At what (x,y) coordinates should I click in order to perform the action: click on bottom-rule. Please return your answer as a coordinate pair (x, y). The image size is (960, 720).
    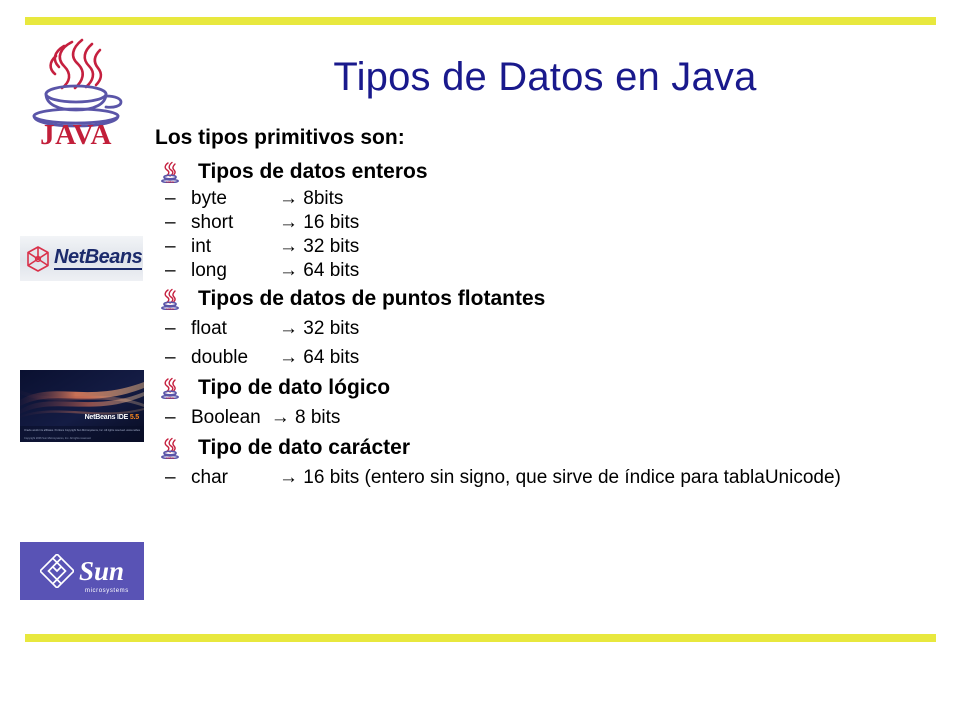
    Looking at the image, I should click on (480, 638).